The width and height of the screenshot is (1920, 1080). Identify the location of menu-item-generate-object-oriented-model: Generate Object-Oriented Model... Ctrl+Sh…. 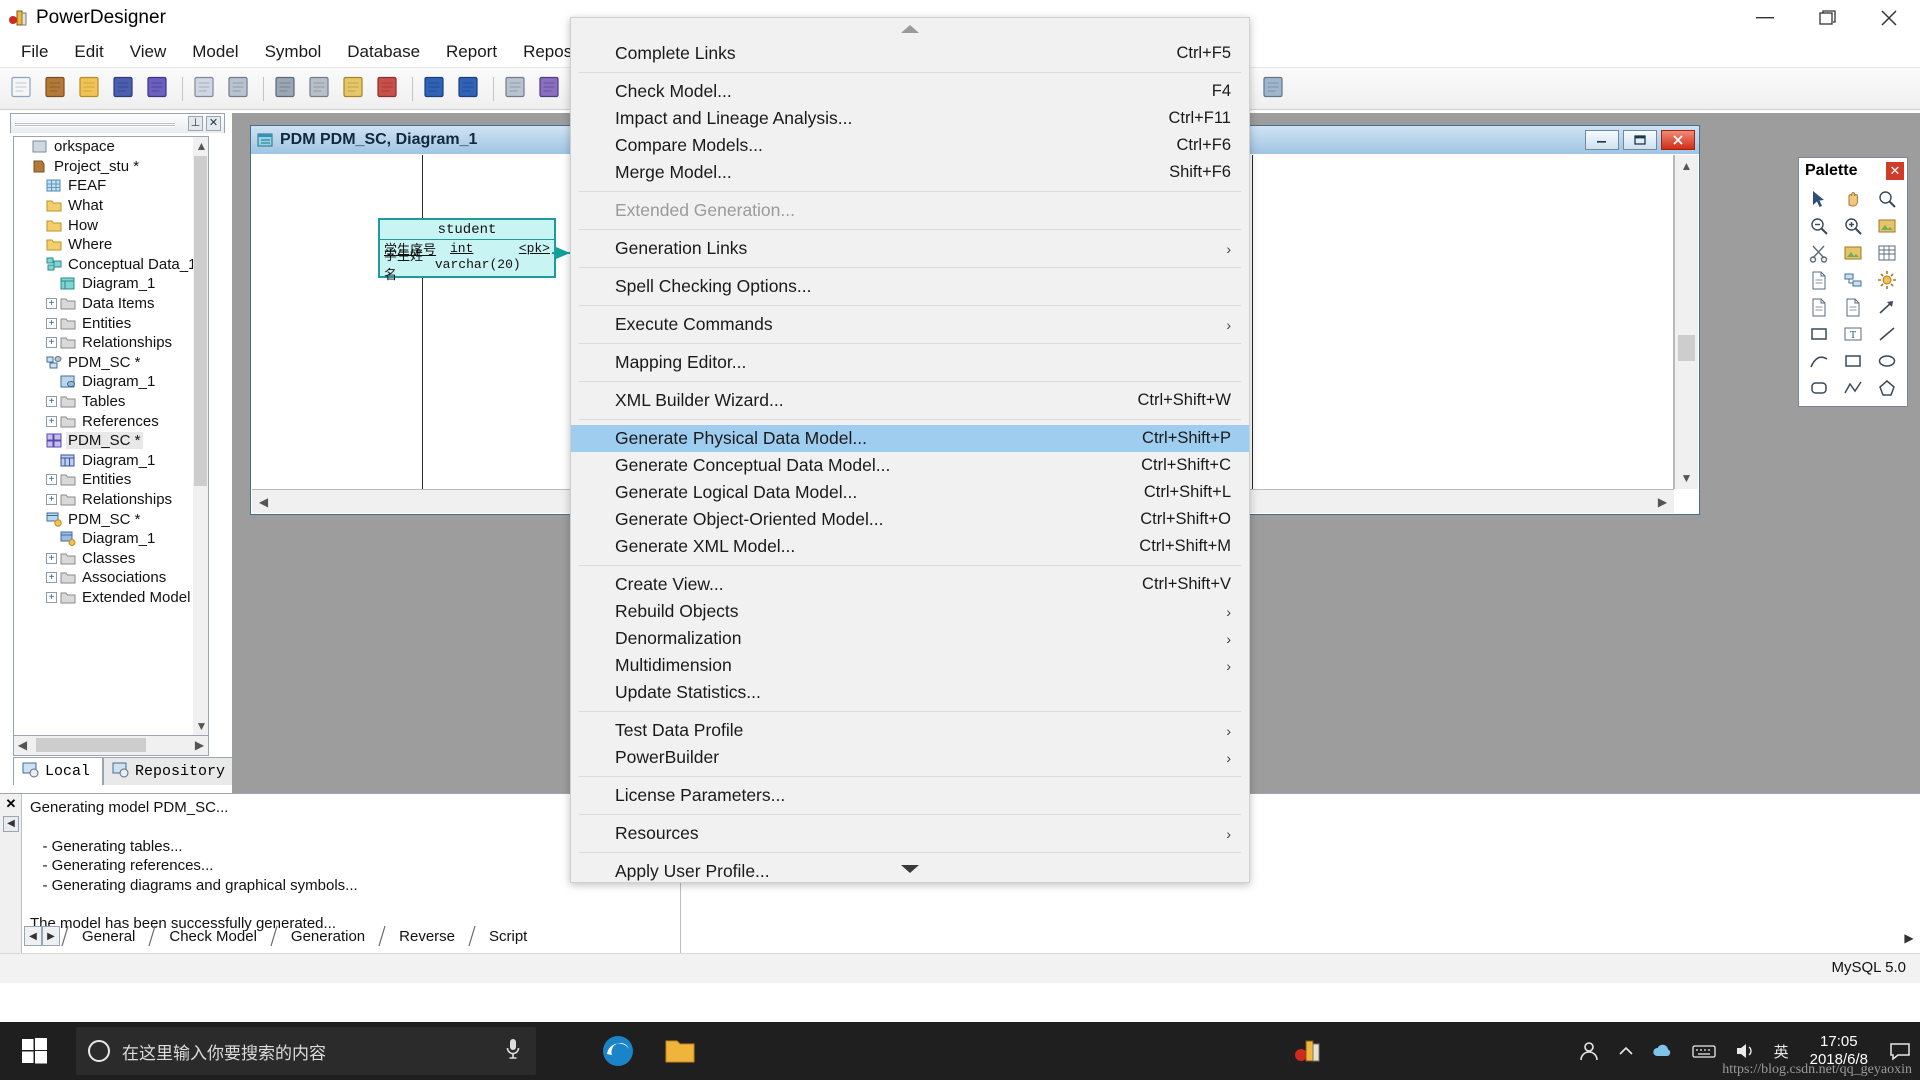
(910, 519).